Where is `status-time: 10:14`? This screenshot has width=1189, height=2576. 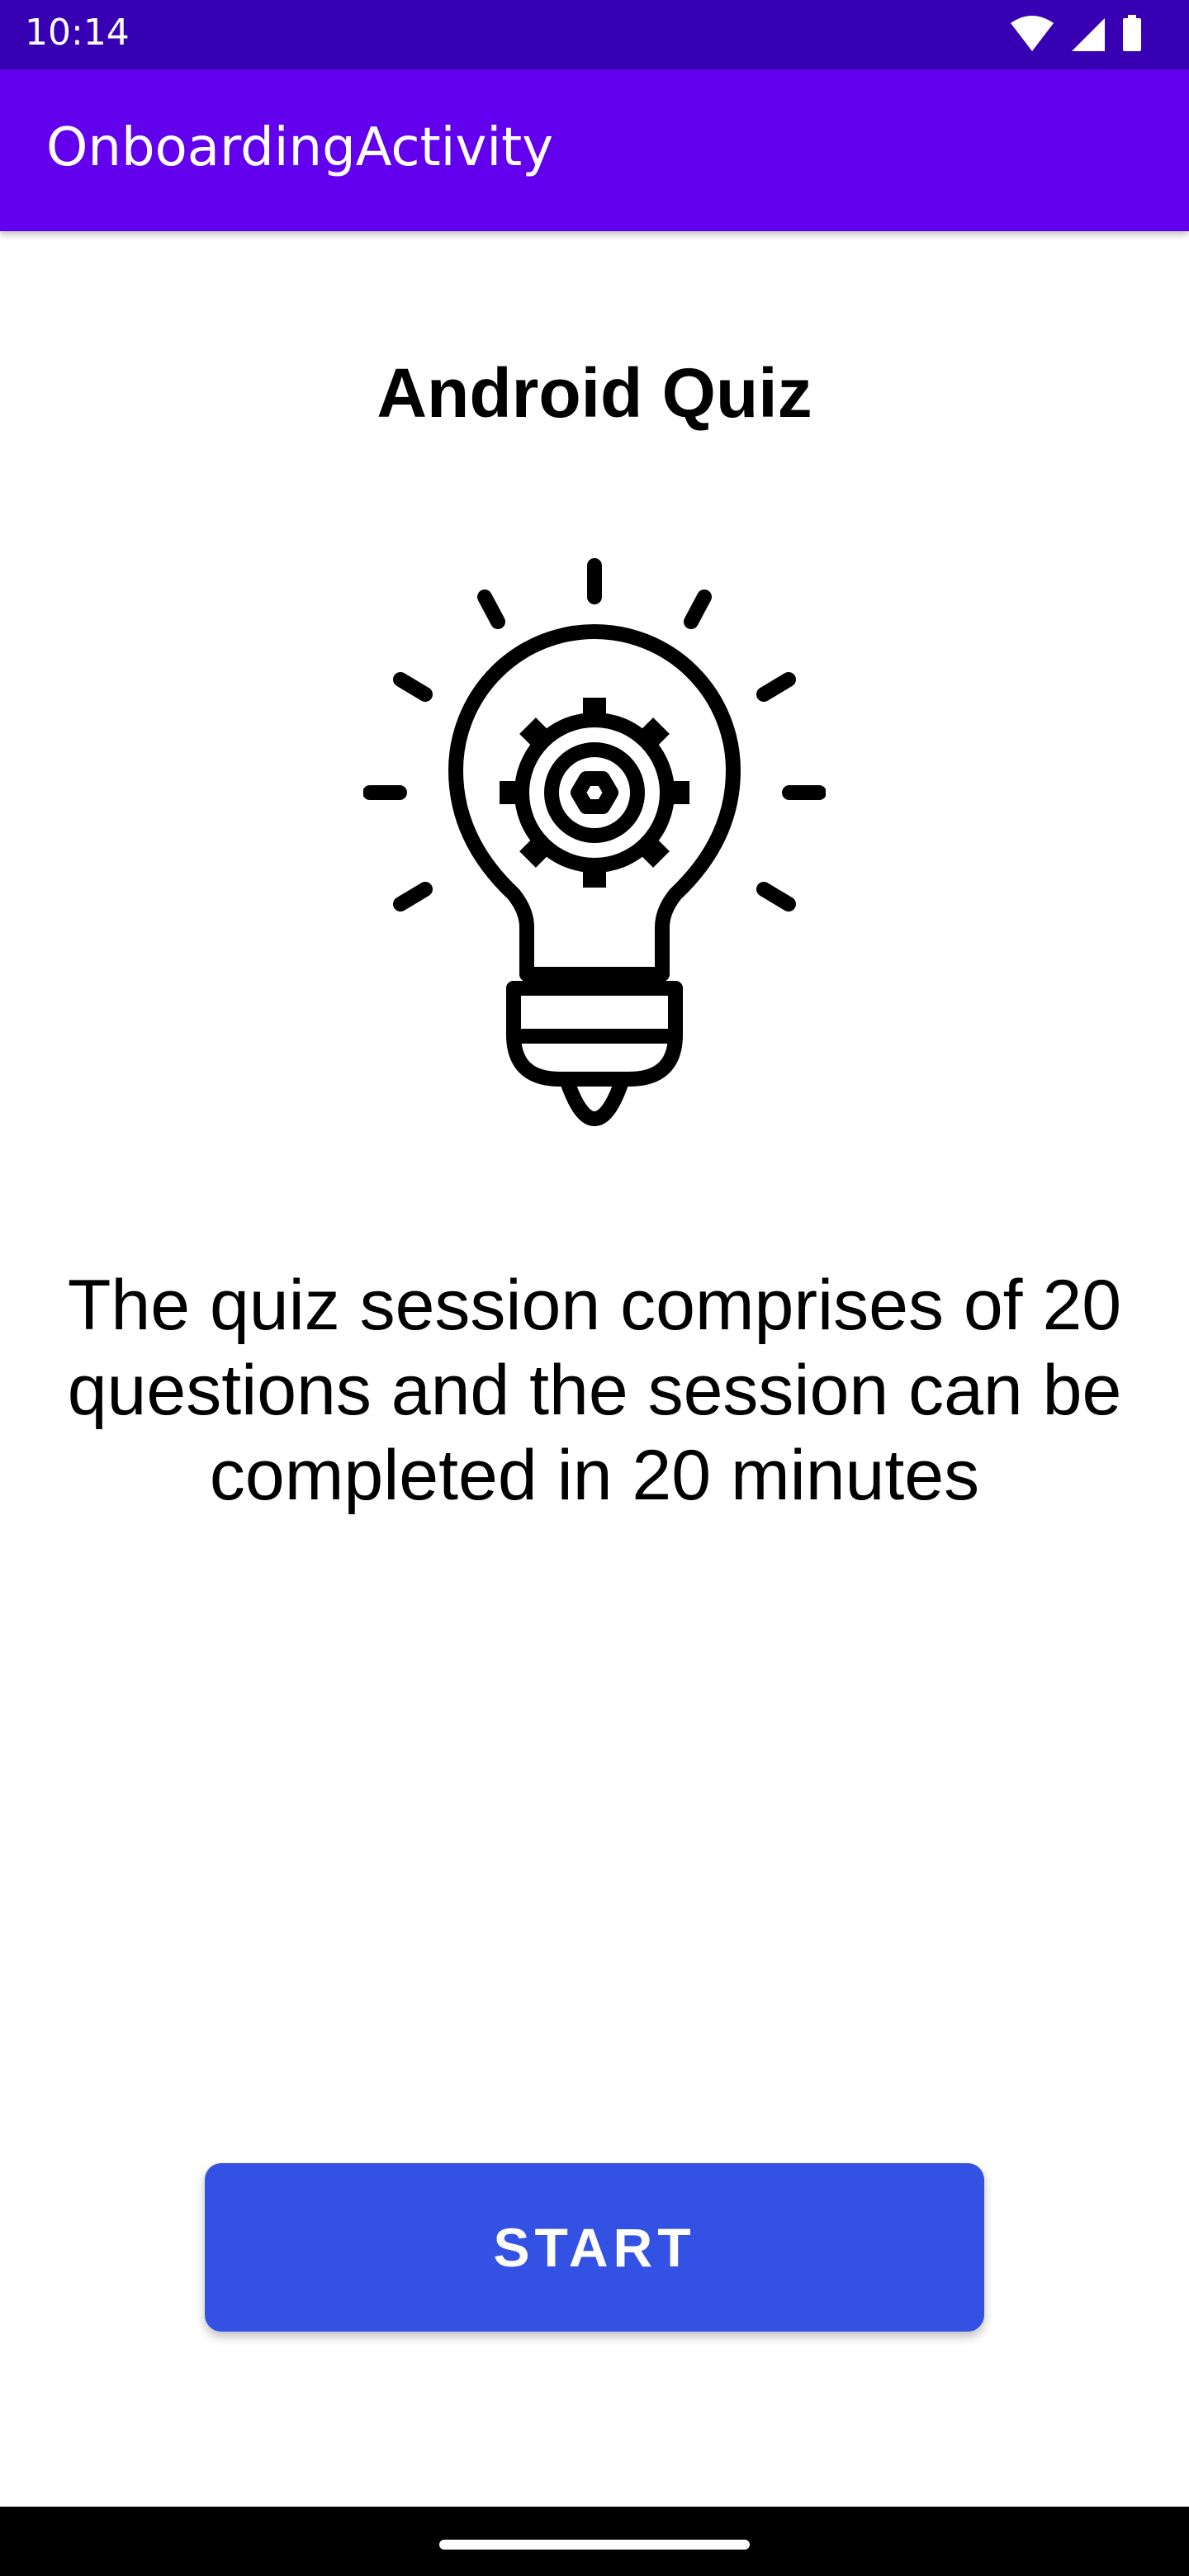 status-time: 10:14 is located at coordinates (77, 33).